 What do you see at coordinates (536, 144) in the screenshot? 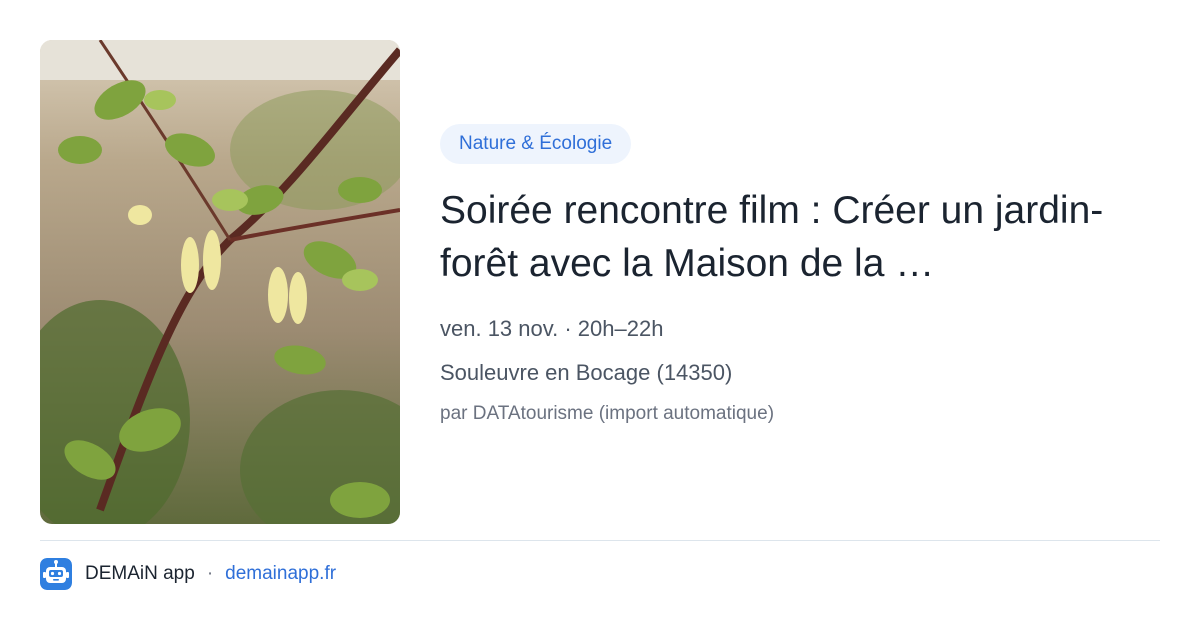
I see `category-badge: Nature & Écologie` at bounding box center [536, 144].